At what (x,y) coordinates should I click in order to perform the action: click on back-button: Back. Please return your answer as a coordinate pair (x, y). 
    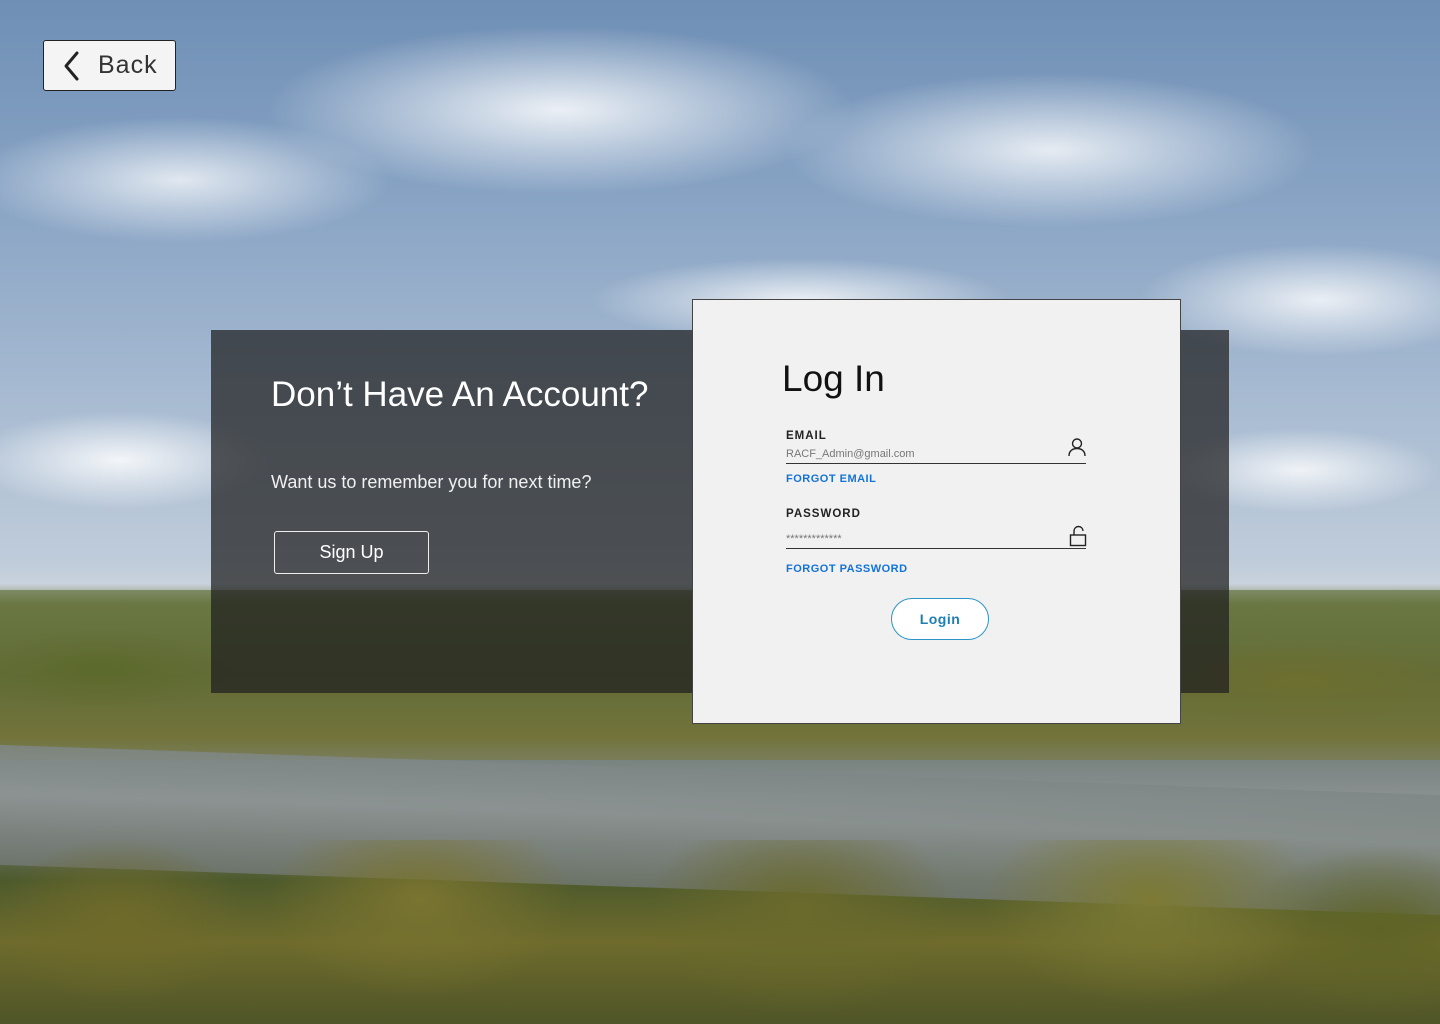
    Looking at the image, I should click on (109, 65).